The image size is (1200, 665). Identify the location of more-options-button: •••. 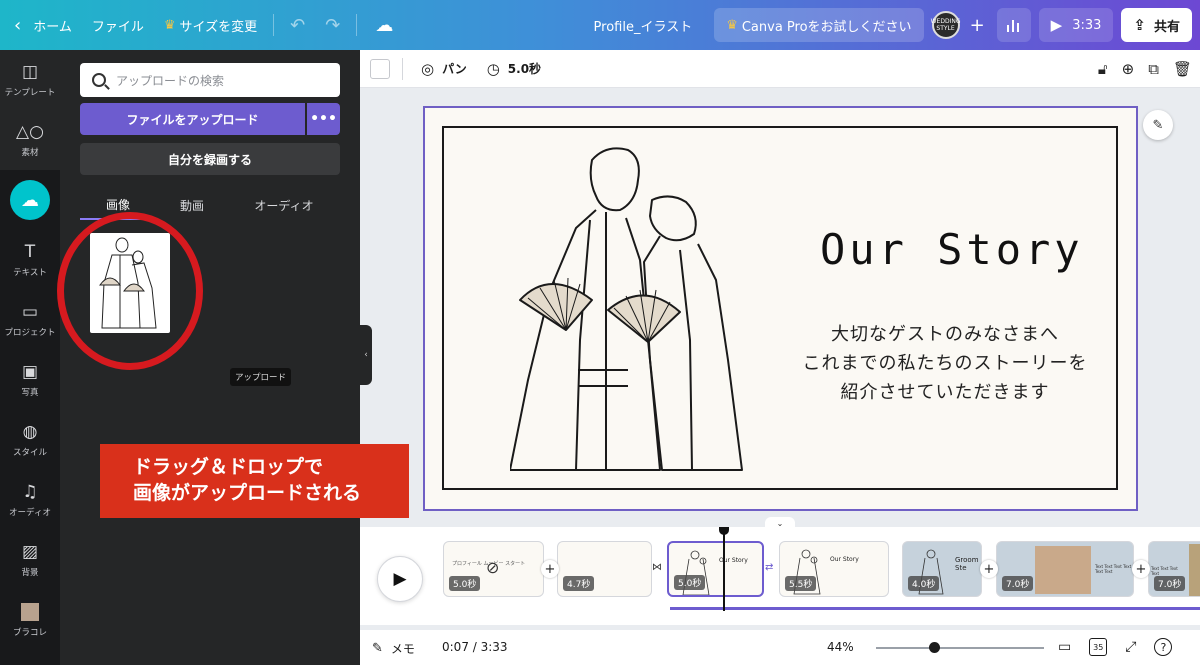
(323, 119).